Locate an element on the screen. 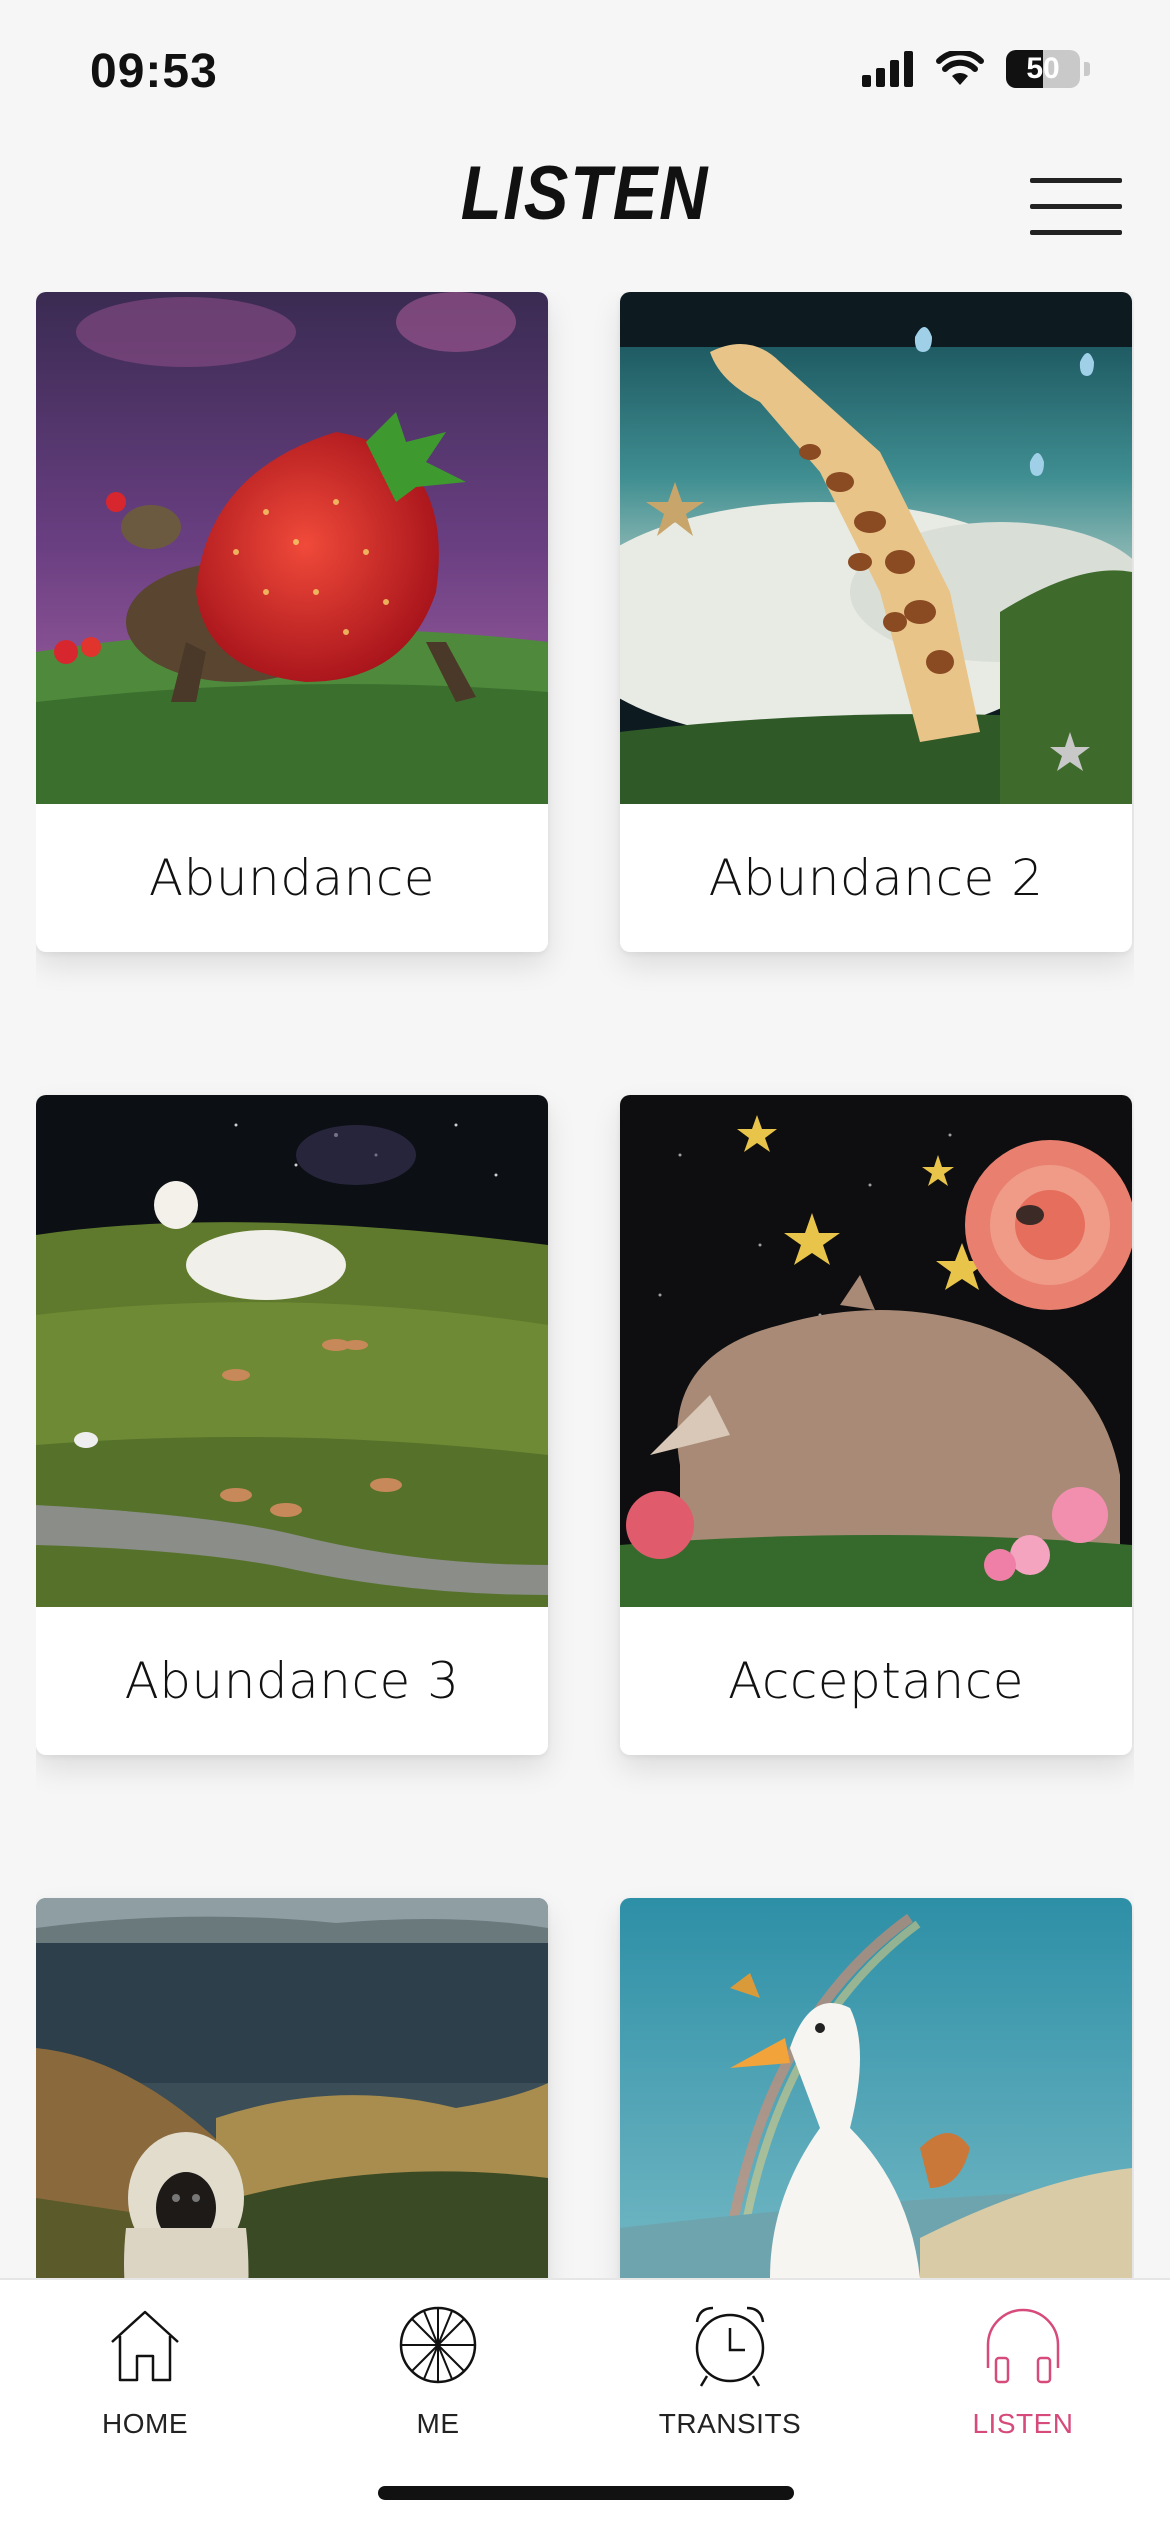 The width and height of the screenshot is (1170, 2534). tab-label: ME is located at coordinates (438, 2423).